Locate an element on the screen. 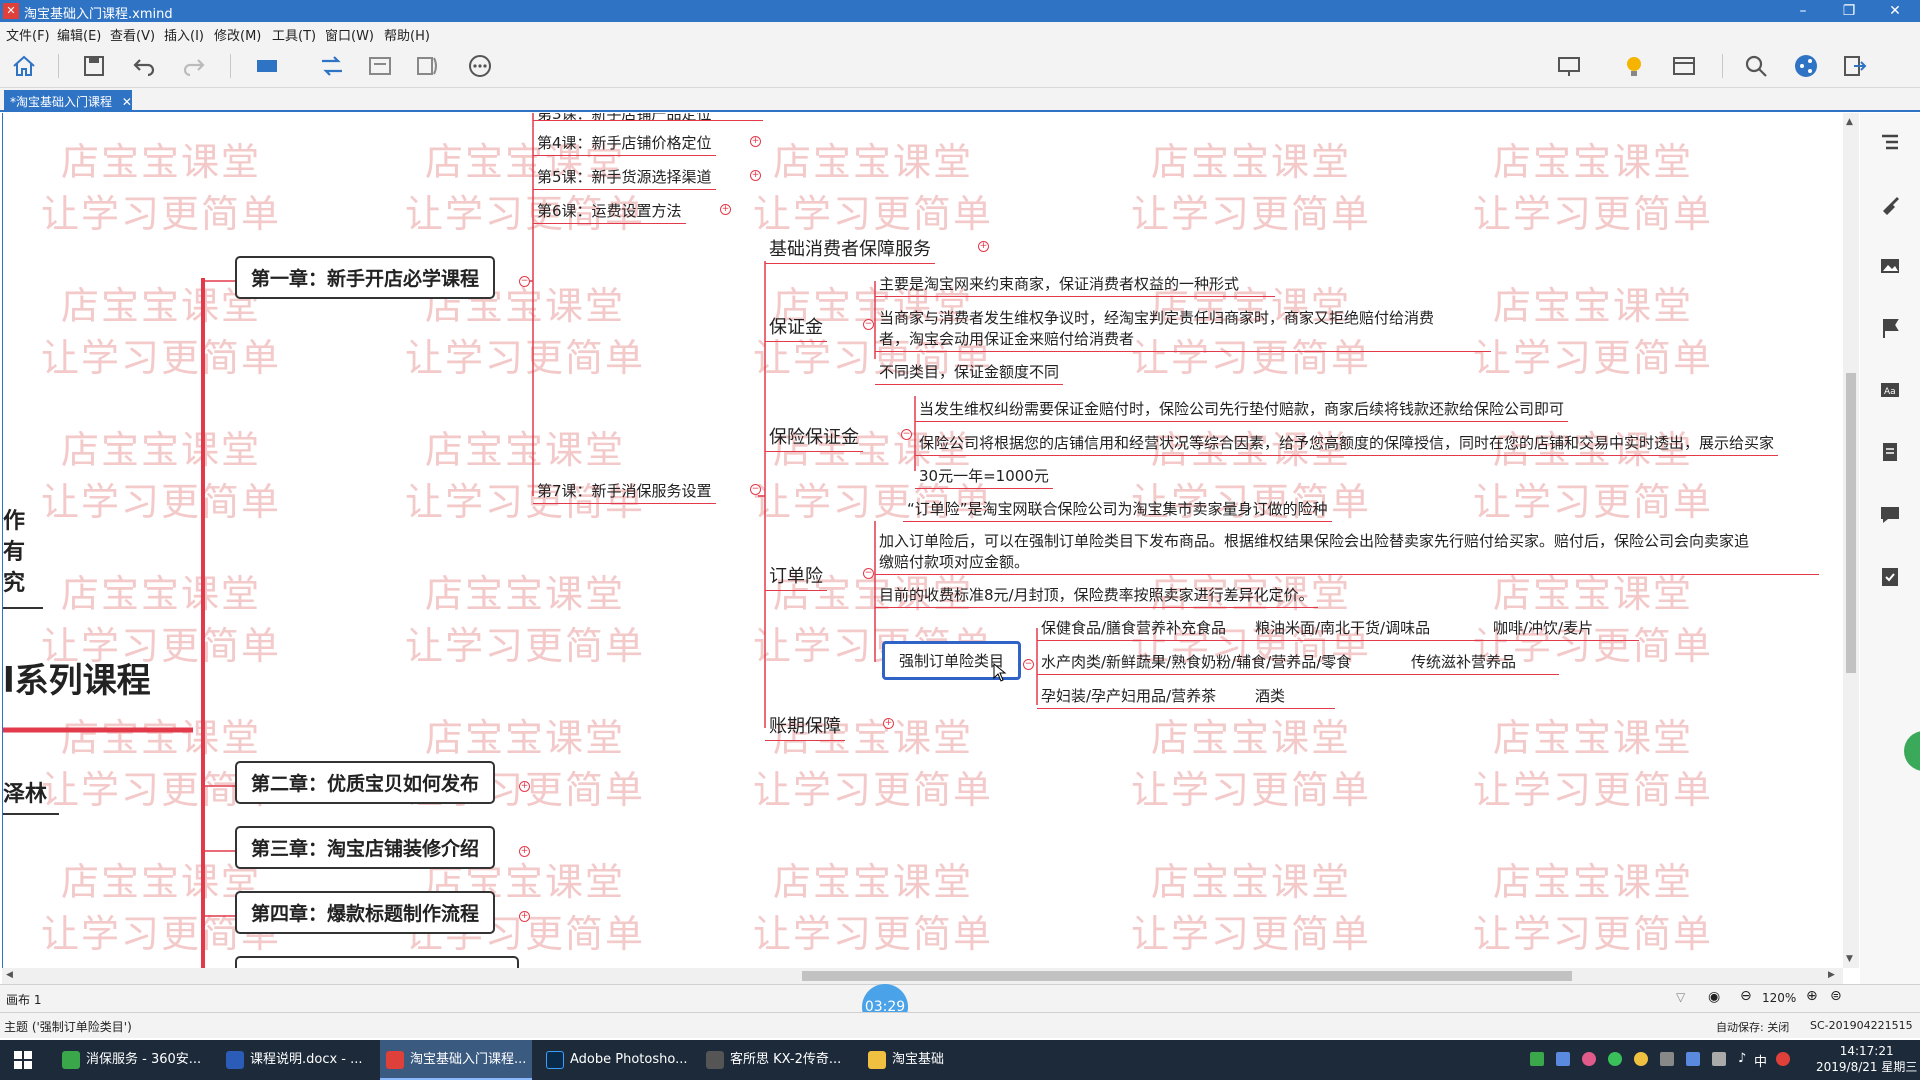 This screenshot has width=1920, height=1080. vertical-scroll-thumb is located at coordinates (1851, 523).